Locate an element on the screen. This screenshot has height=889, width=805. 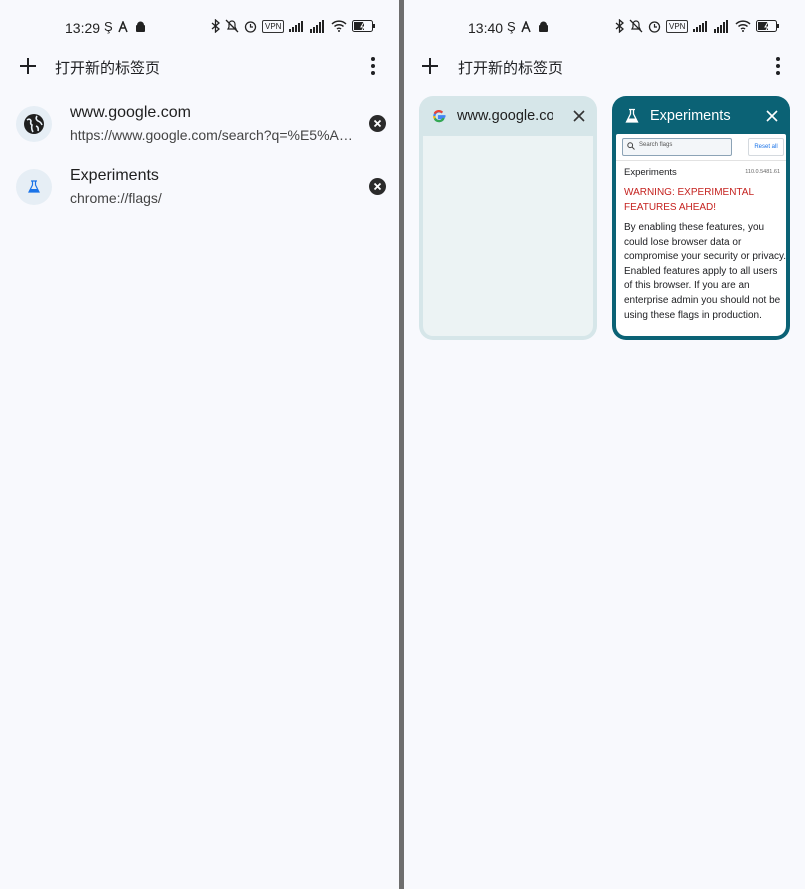
tab-card: www.google.co is located at coordinates (508, 218).